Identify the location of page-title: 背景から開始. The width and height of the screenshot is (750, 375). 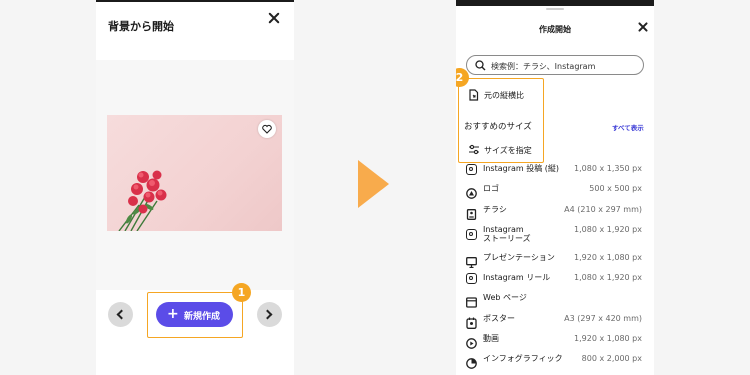
(141, 26).